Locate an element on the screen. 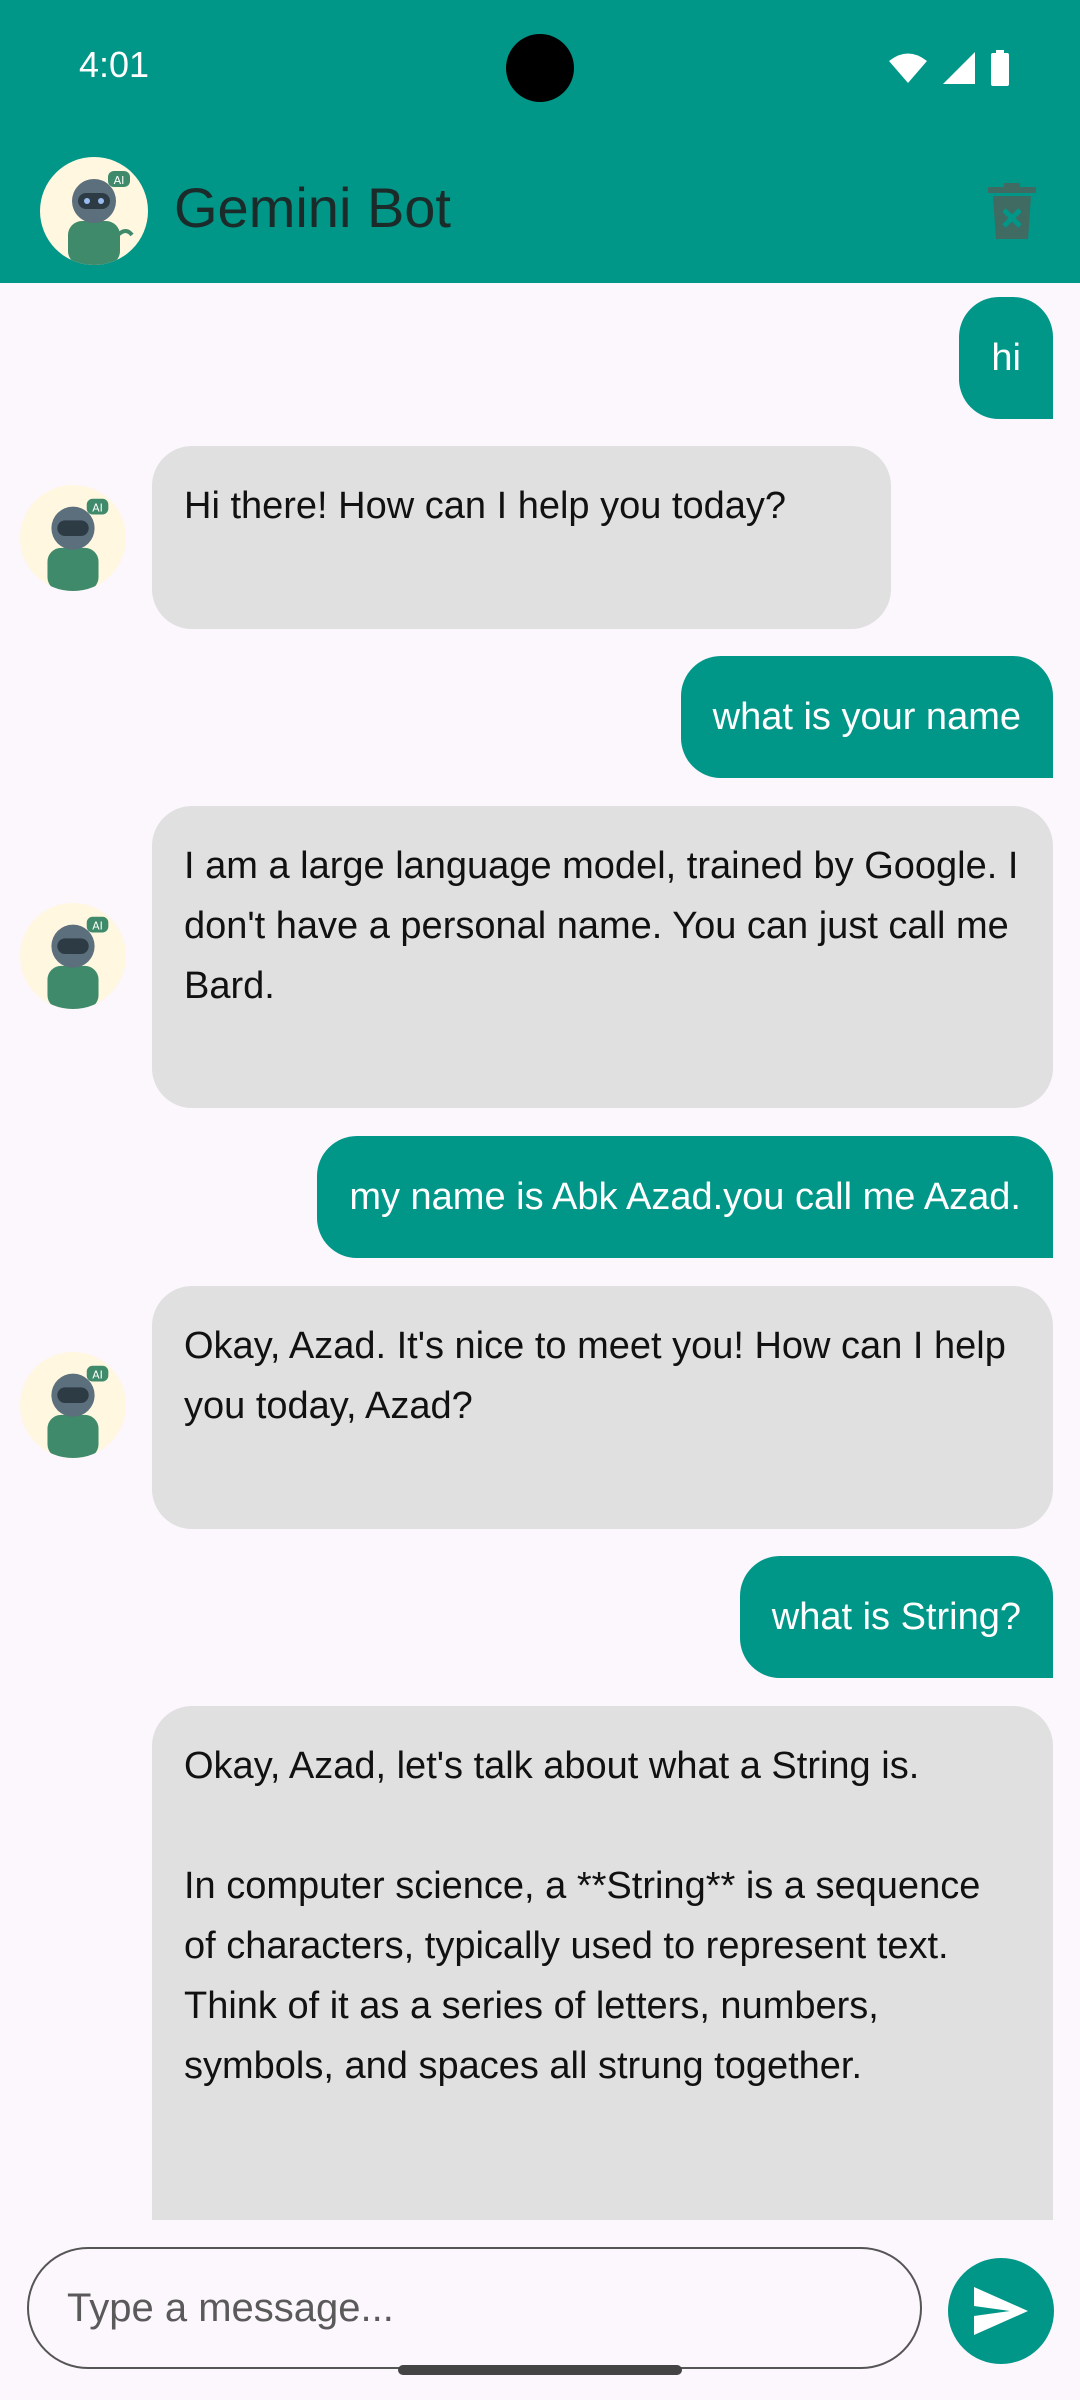  delete-chat-button is located at coordinates (1012, 211).